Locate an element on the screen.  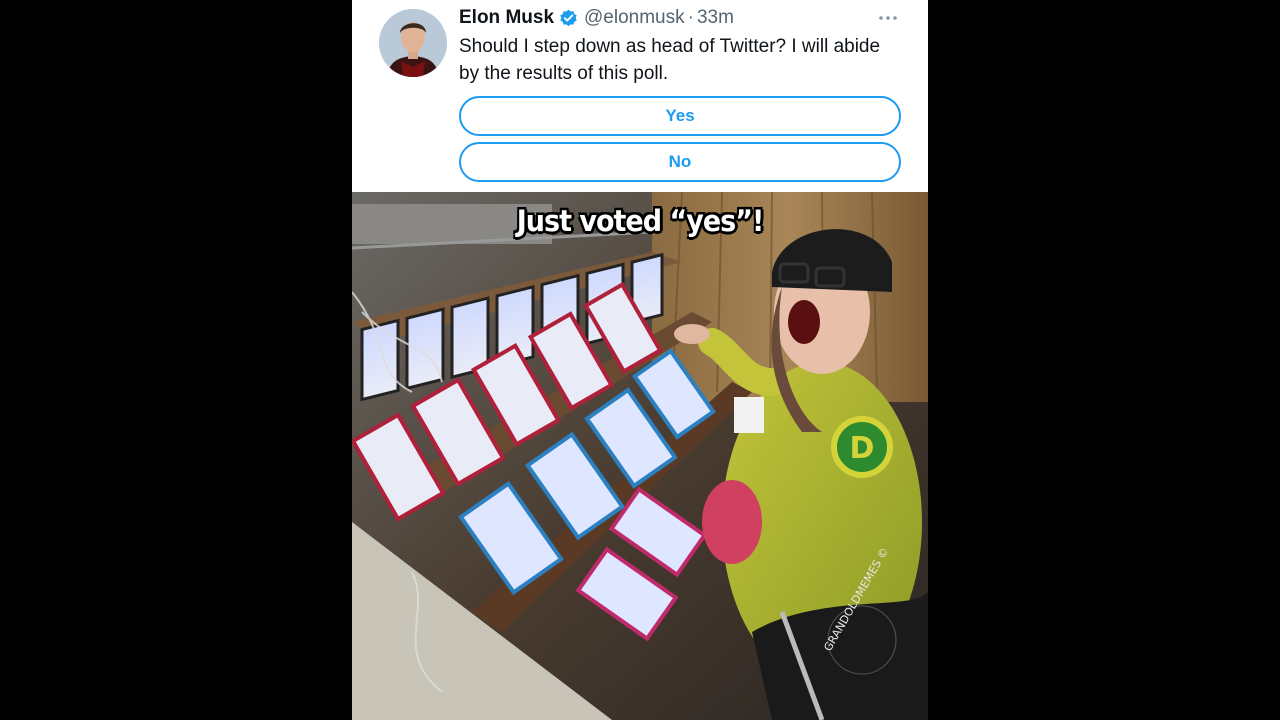
verified-badge-icon is located at coordinates (568, 18).